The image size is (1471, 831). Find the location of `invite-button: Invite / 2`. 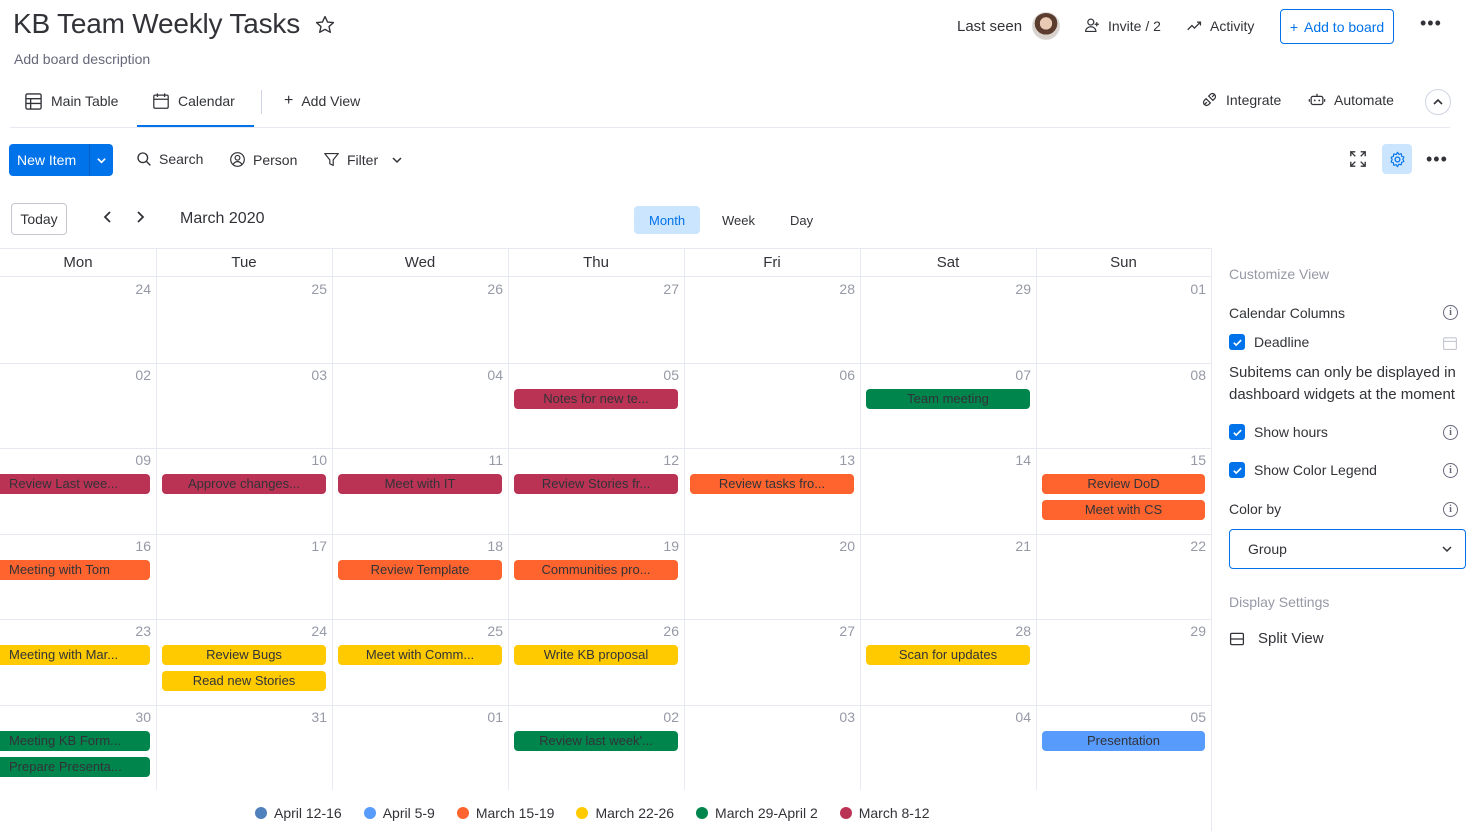

invite-button: Invite / 2 is located at coordinates (1122, 25).